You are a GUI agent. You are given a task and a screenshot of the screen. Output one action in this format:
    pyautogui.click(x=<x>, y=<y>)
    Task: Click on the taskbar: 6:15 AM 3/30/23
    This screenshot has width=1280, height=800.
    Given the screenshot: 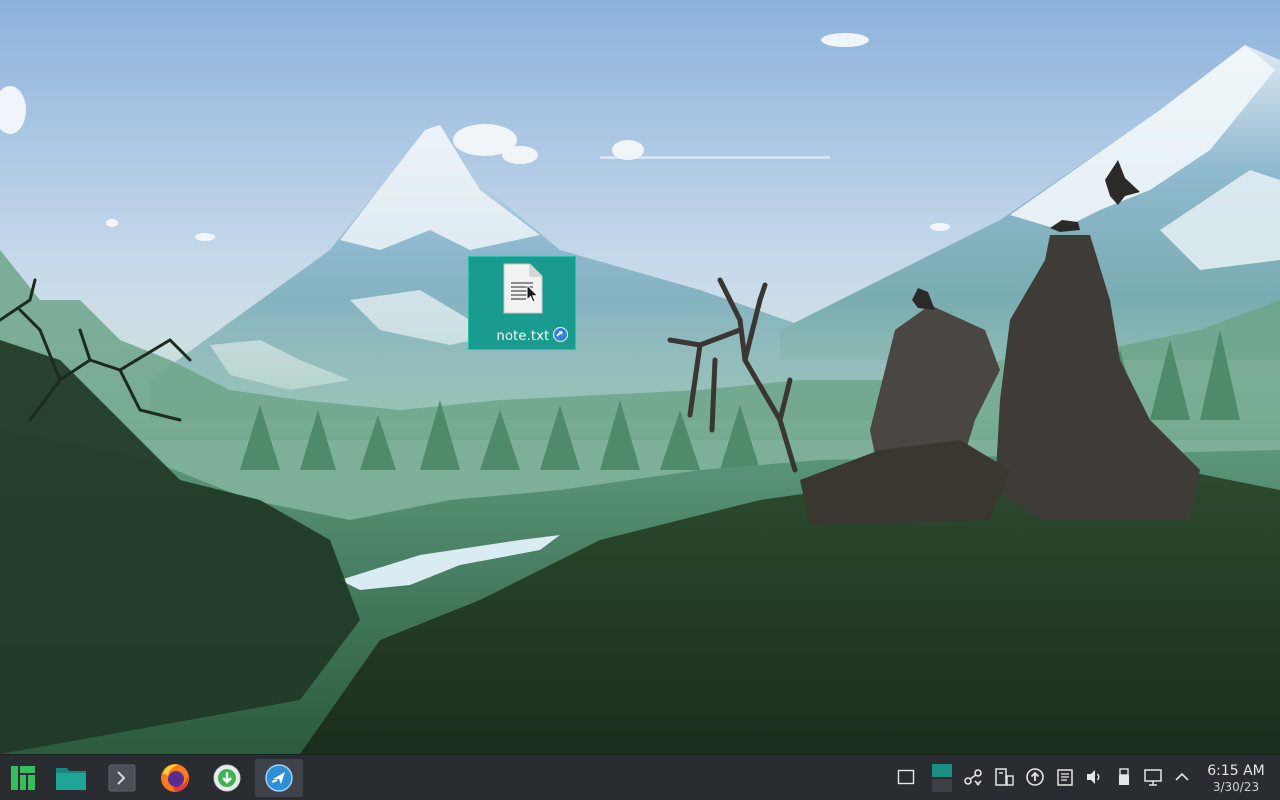 What is the action you would take?
    pyautogui.click(x=640, y=777)
    